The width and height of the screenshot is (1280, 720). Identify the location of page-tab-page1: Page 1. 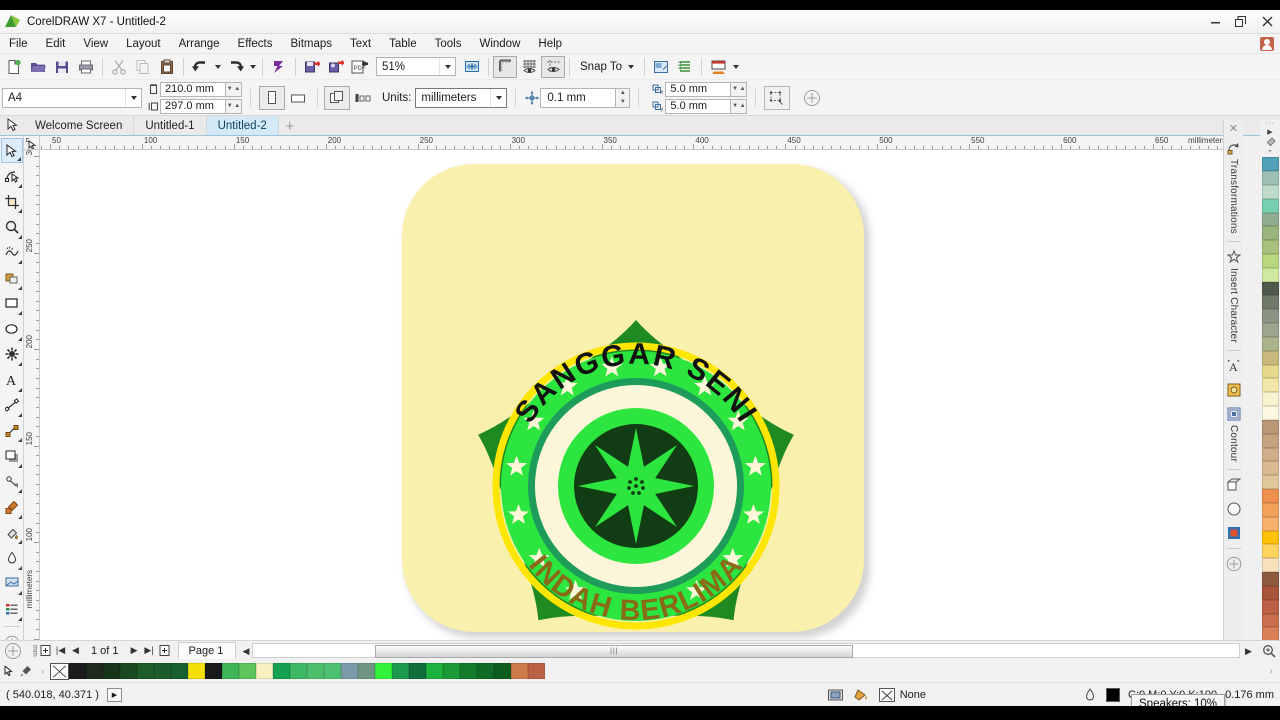
(207, 650).